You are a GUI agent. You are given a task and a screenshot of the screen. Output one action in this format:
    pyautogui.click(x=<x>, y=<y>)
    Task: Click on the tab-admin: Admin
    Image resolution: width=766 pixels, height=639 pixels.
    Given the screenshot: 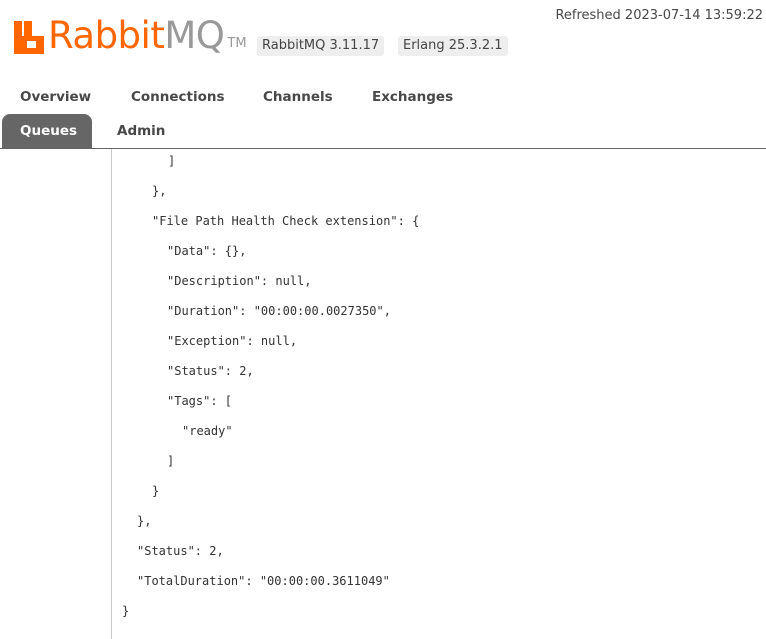 What is the action you would take?
    pyautogui.click(x=141, y=131)
    